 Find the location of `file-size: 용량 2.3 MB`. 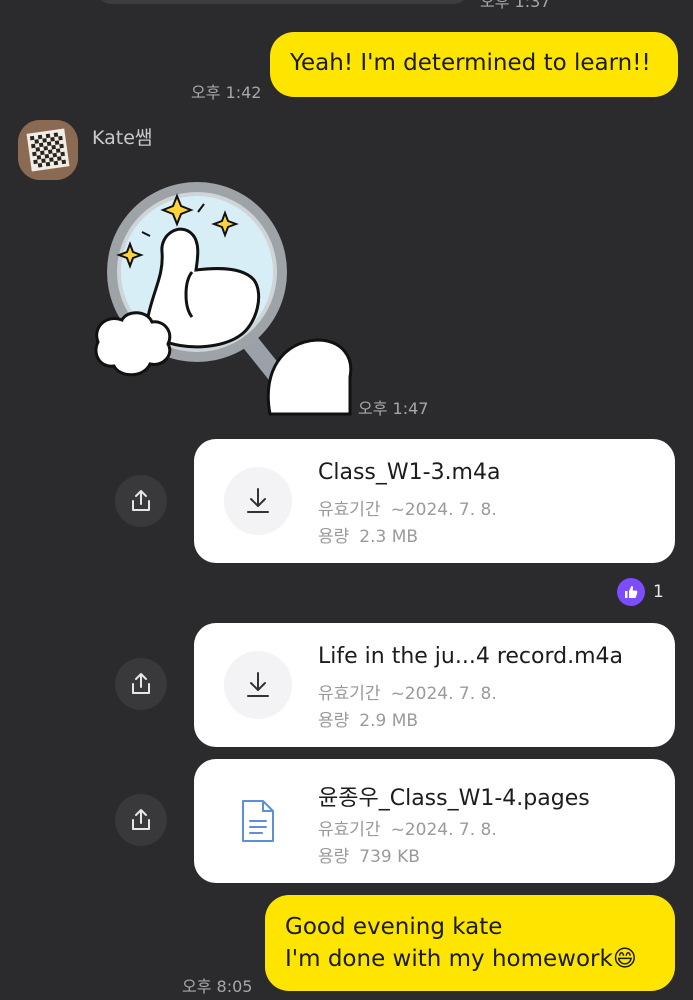

file-size: 용량 2.3 MB is located at coordinates (368, 537).